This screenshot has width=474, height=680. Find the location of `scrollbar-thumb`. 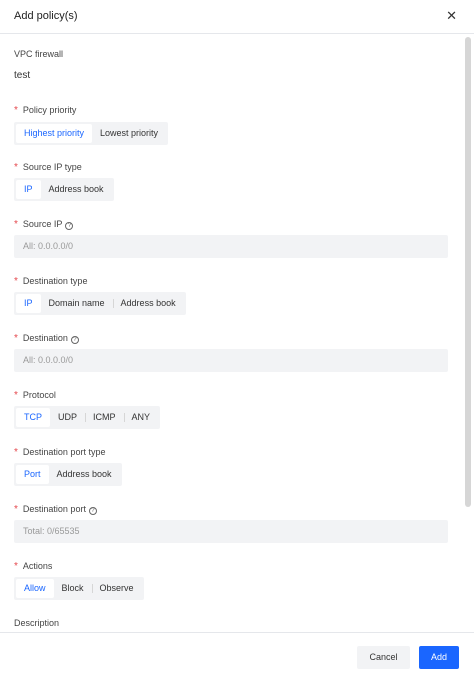

scrollbar-thumb is located at coordinates (468, 272).